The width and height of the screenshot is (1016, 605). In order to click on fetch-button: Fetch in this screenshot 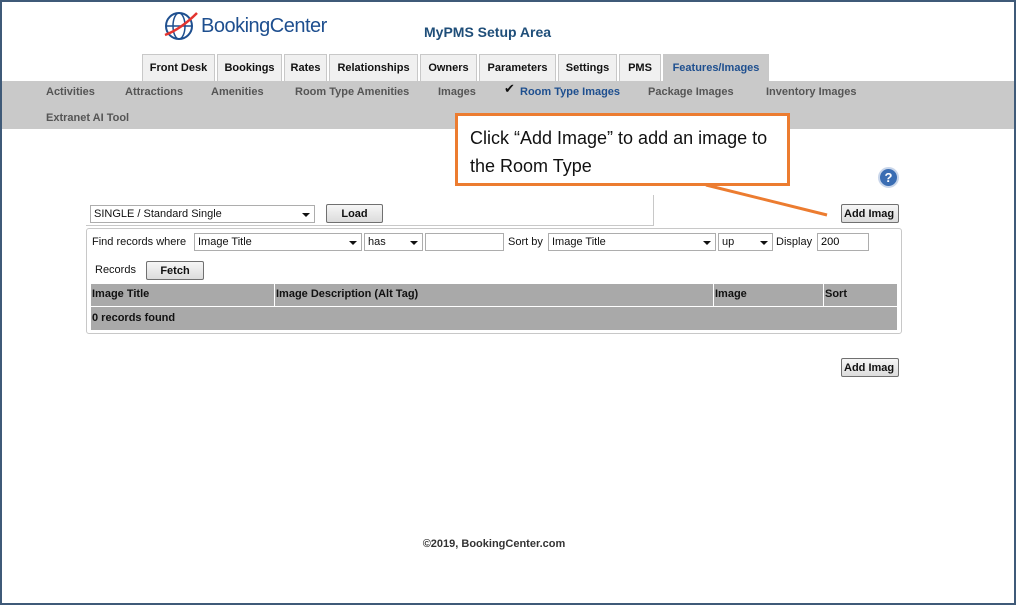, I will do `click(175, 270)`.